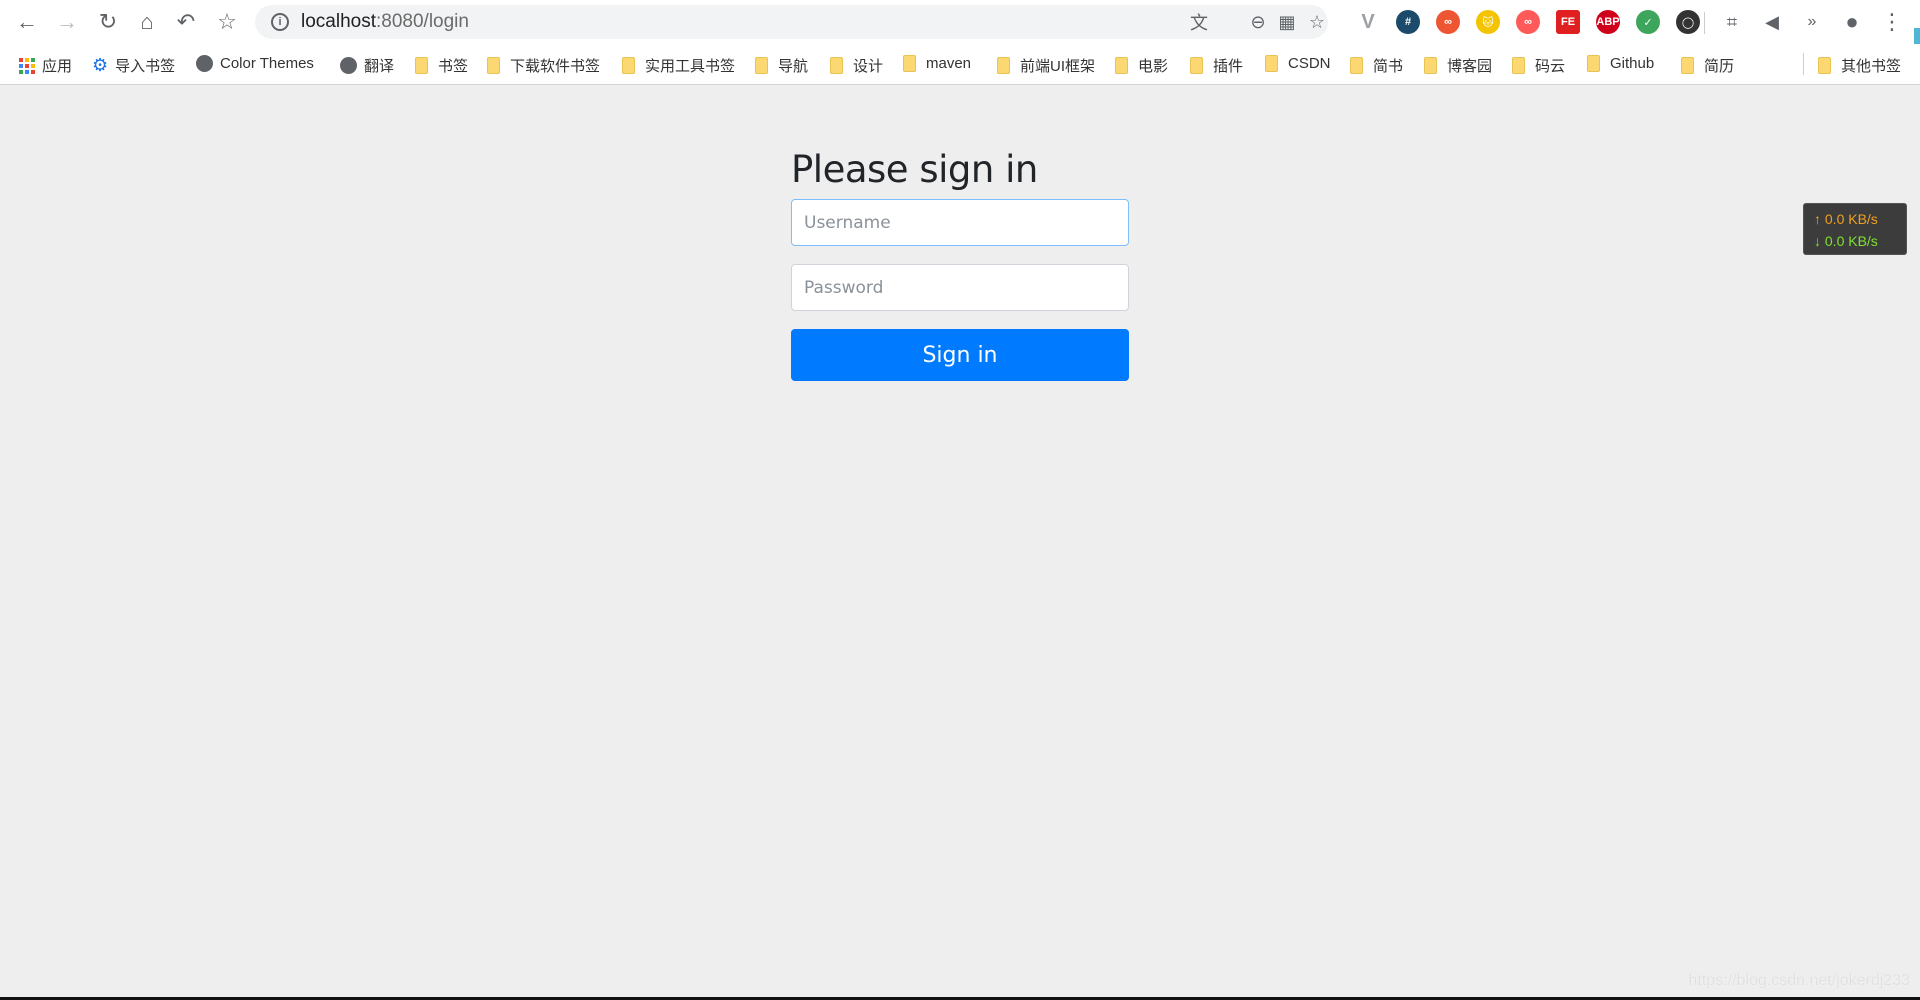  What do you see at coordinates (1772, 22) in the screenshot?
I see `mute-icon: ◀` at bounding box center [1772, 22].